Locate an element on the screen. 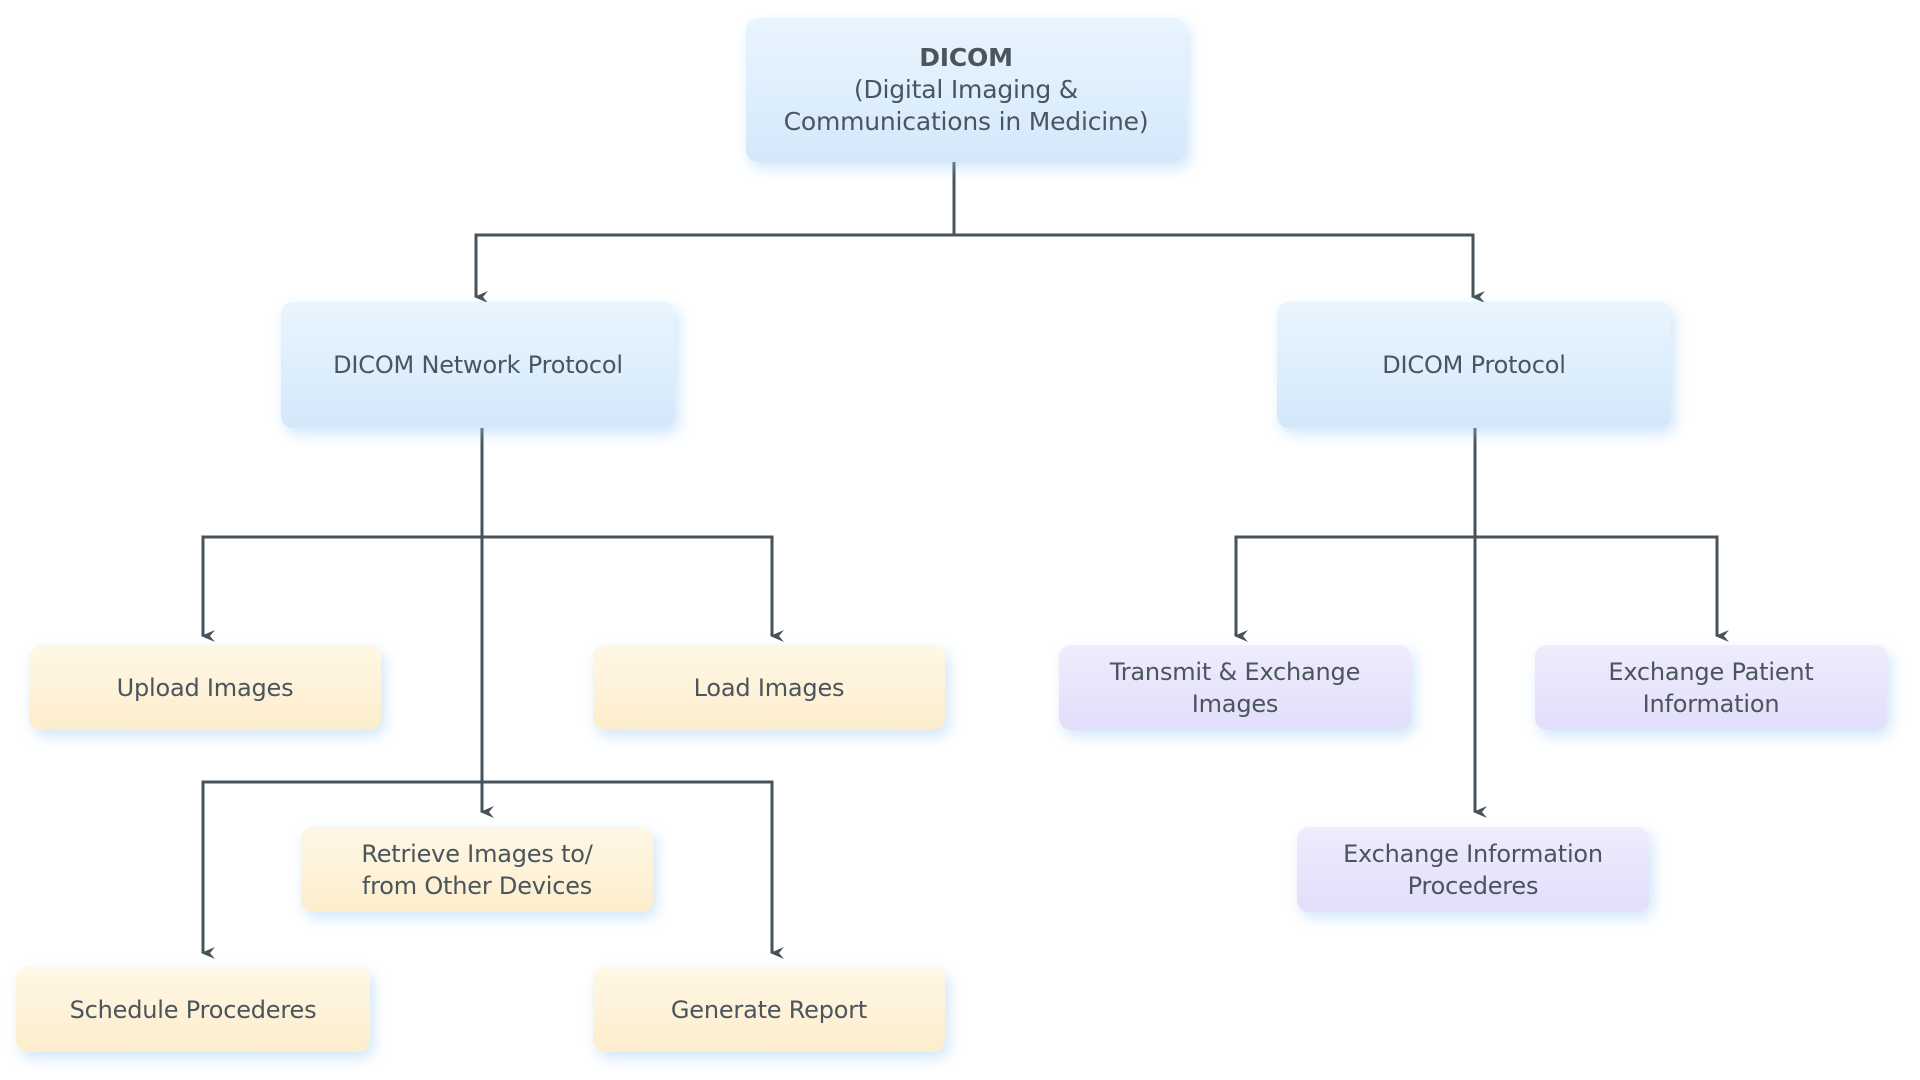 Image resolution: width=1920 pixels, height=1080 pixels. edge-protocol-to-transmit is located at coordinates (1354, 588).